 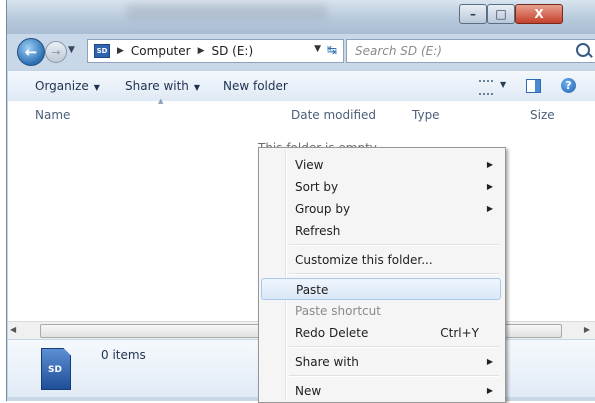 What do you see at coordinates (381, 289) in the screenshot?
I see `menu-item-paste: Paste` at bounding box center [381, 289].